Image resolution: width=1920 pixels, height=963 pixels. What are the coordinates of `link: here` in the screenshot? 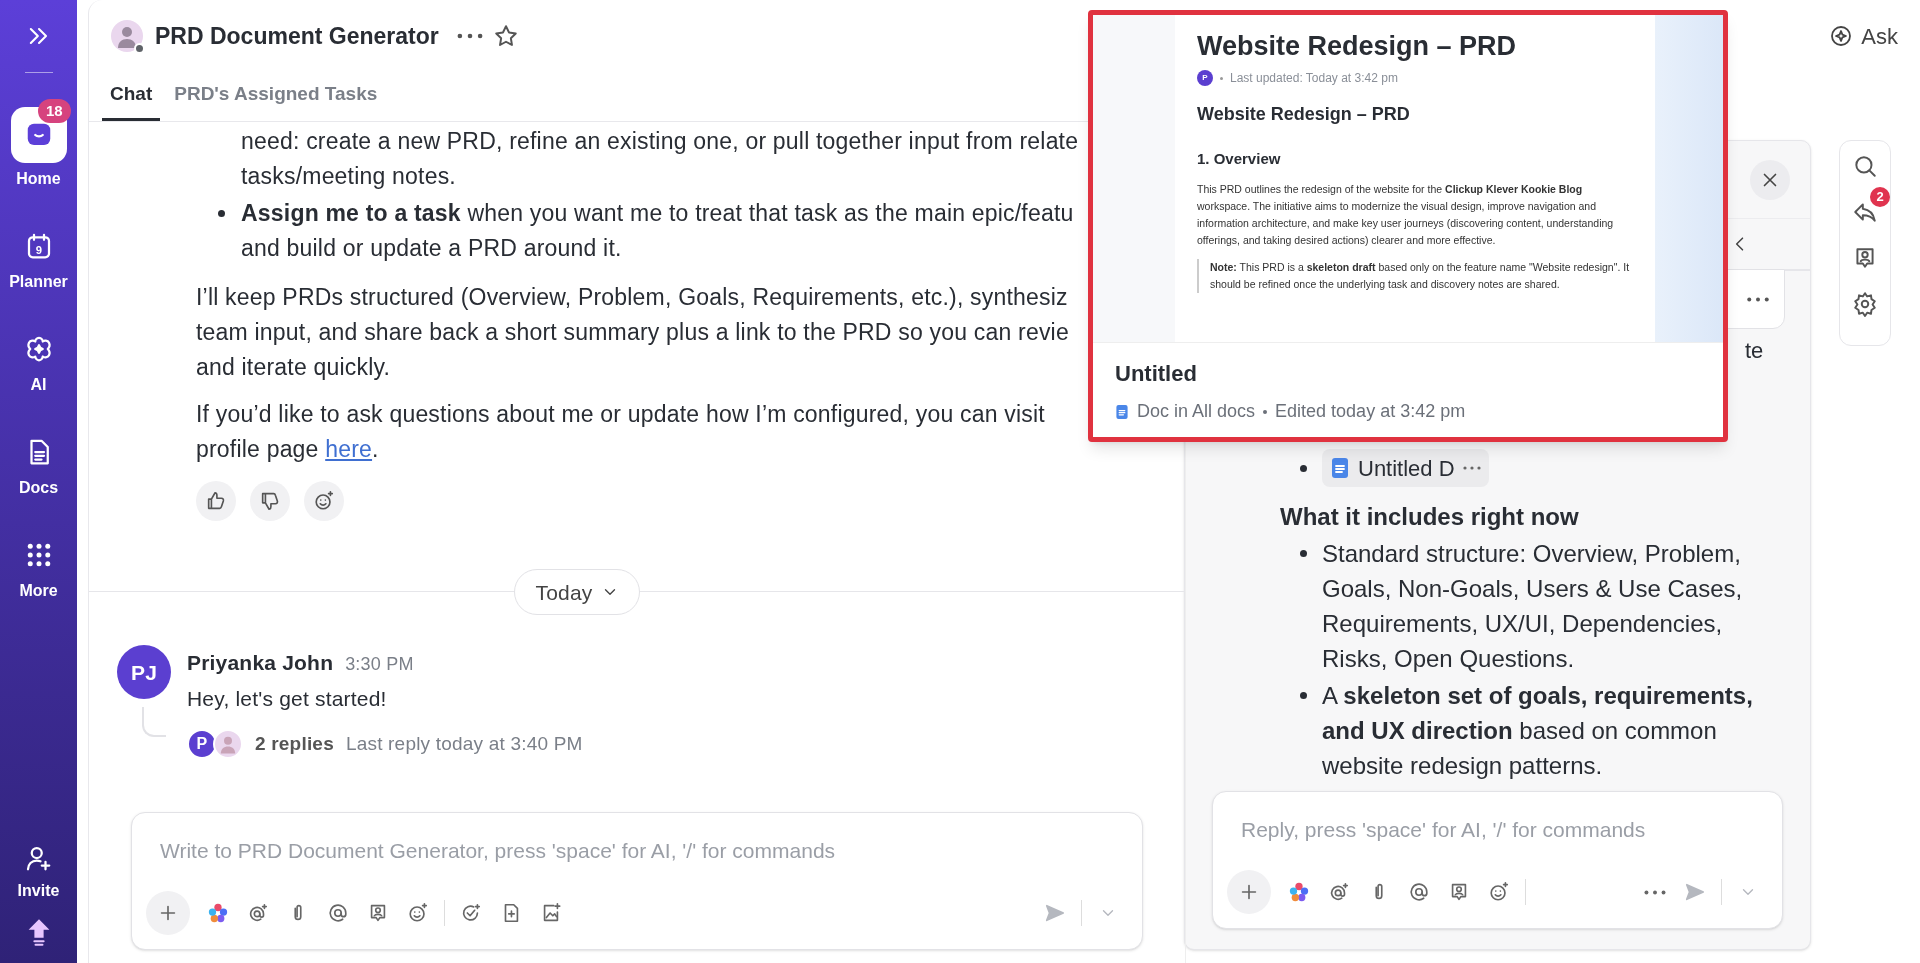 It's located at (349, 449).